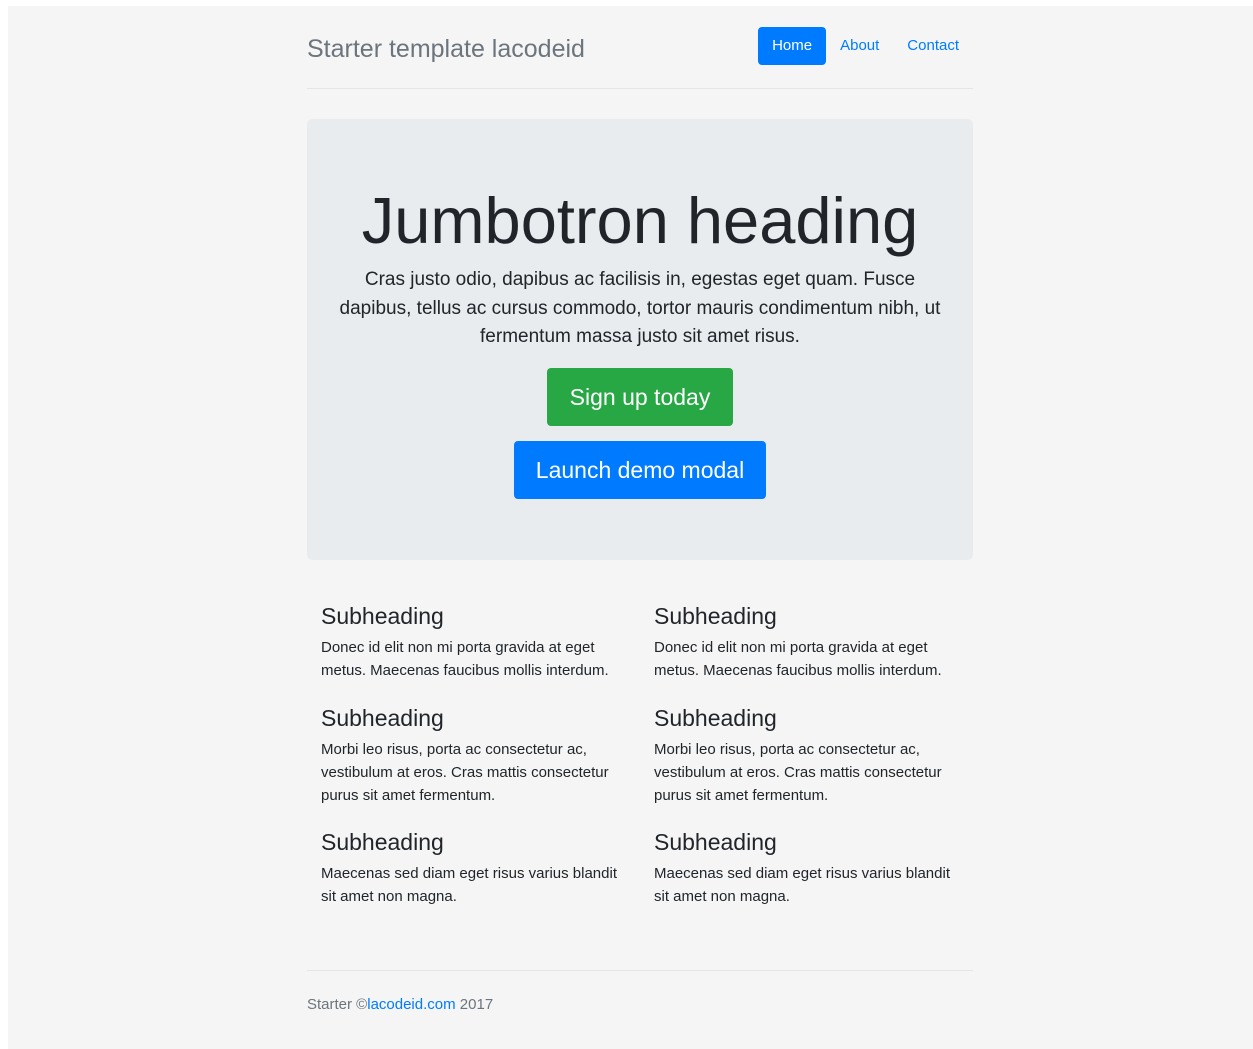 Image resolution: width=1253 pixels, height=1049 pixels. What do you see at coordinates (859, 46) in the screenshot?
I see `nav-about-link: About` at bounding box center [859, 46].